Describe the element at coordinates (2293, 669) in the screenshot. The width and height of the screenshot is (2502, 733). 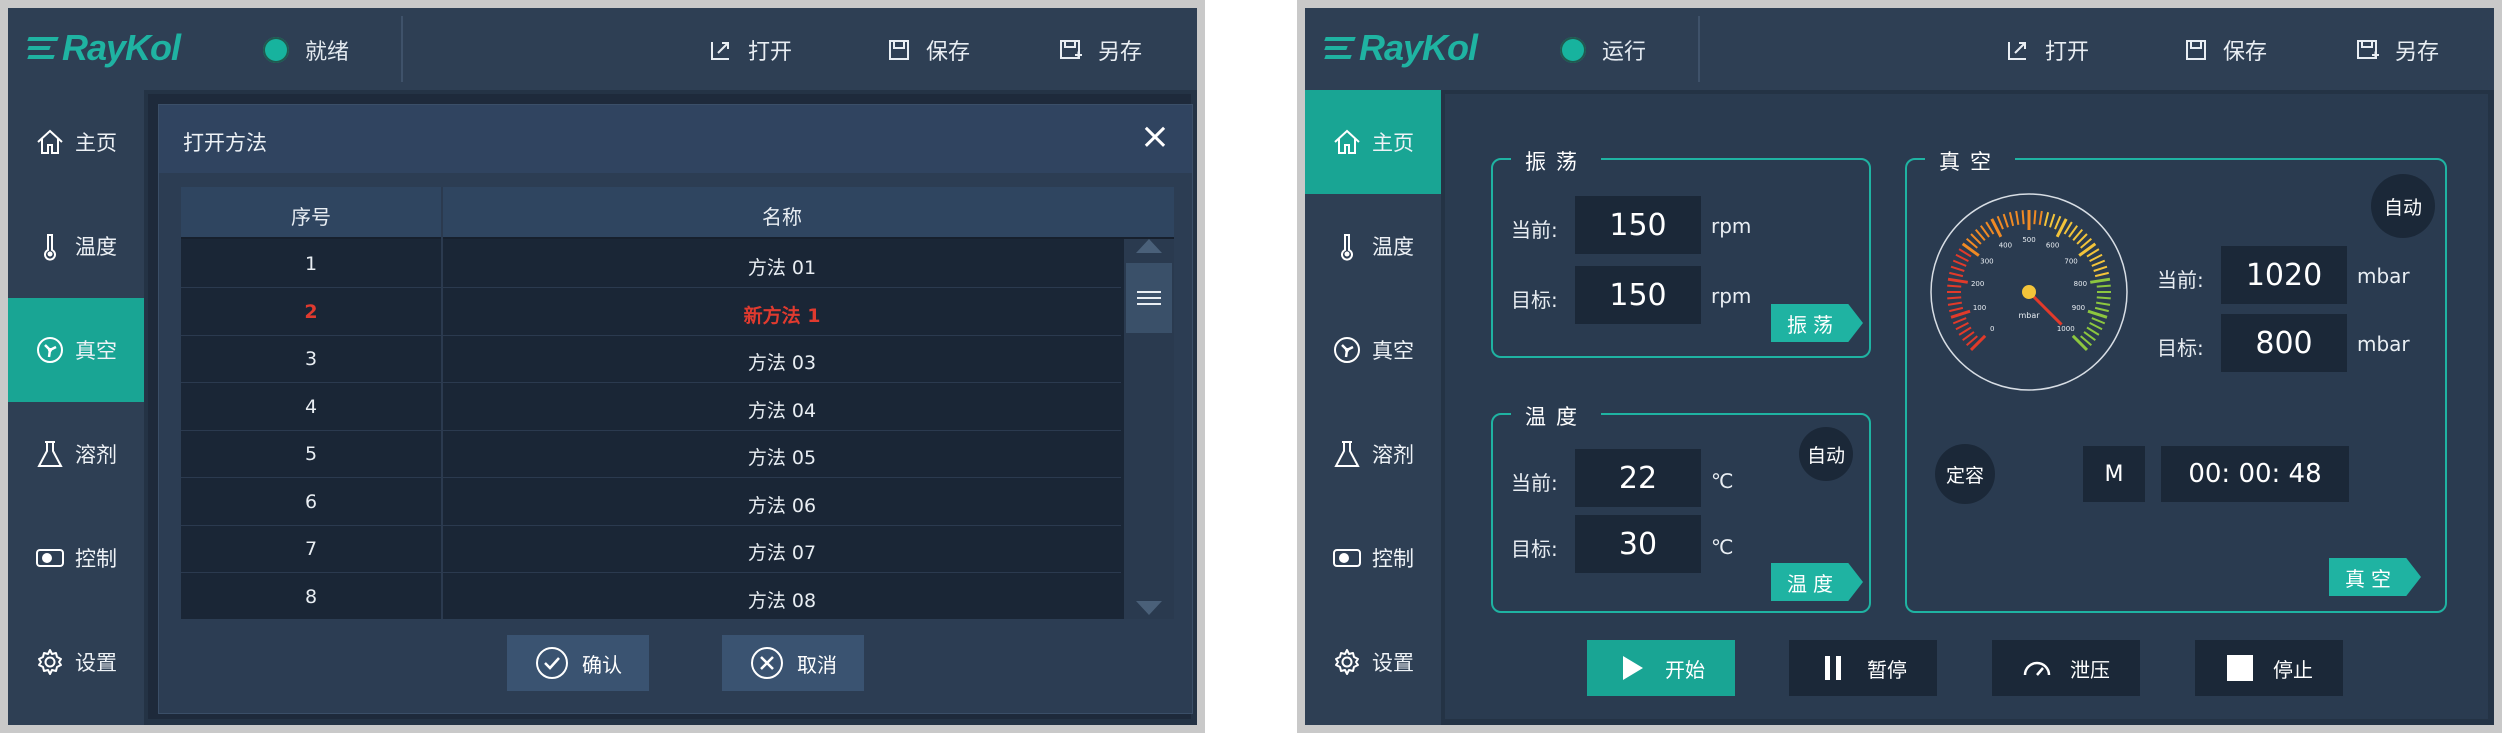
I see `stop-label: 停止` at that location.